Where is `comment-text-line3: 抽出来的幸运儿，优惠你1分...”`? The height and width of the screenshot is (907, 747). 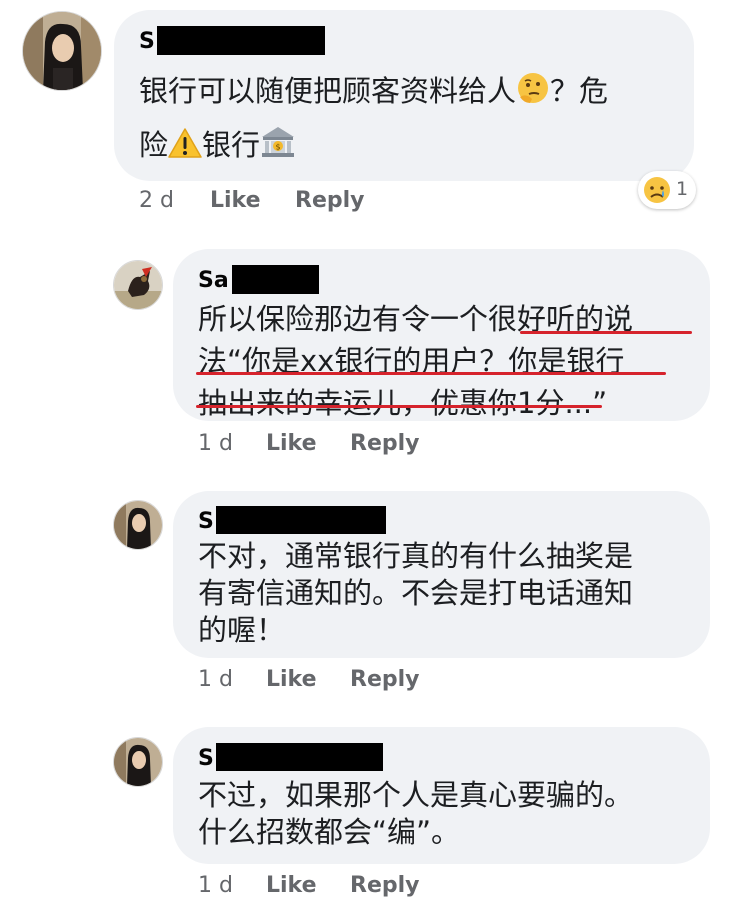
comment-text-line3: 抽出来的幸运儿，优惠你1分...” is located at coordinates (403, 403).